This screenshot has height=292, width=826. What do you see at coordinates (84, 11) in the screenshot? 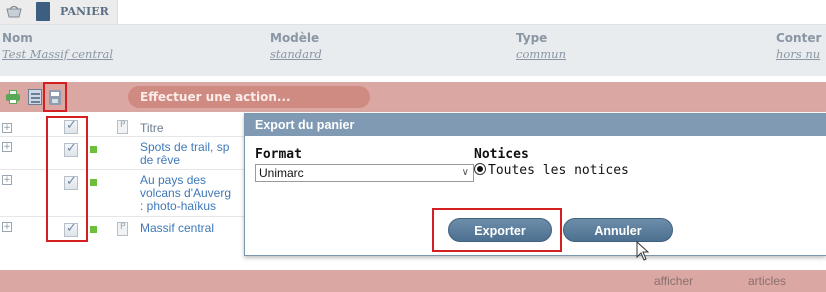
I see `tab-label: PANIER` at bounding box center [84, 11].